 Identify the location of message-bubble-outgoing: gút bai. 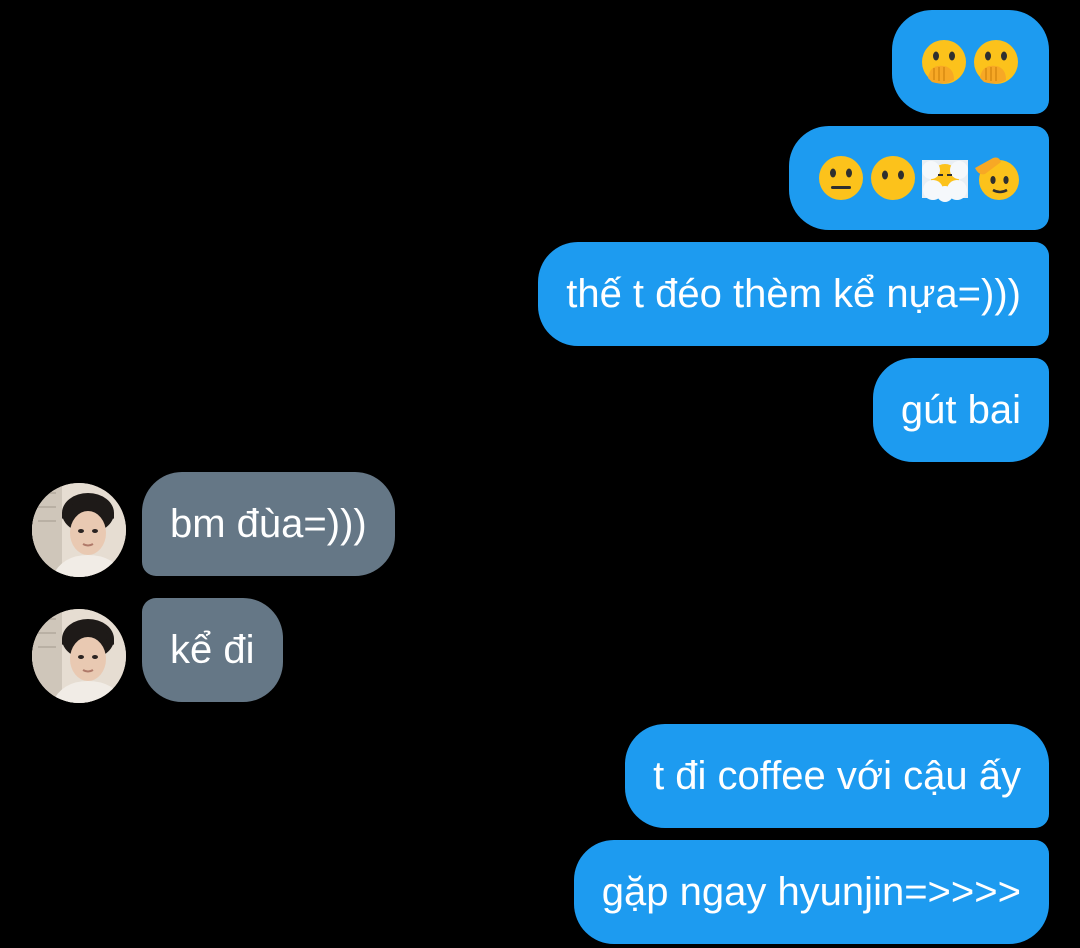
(960, 410).